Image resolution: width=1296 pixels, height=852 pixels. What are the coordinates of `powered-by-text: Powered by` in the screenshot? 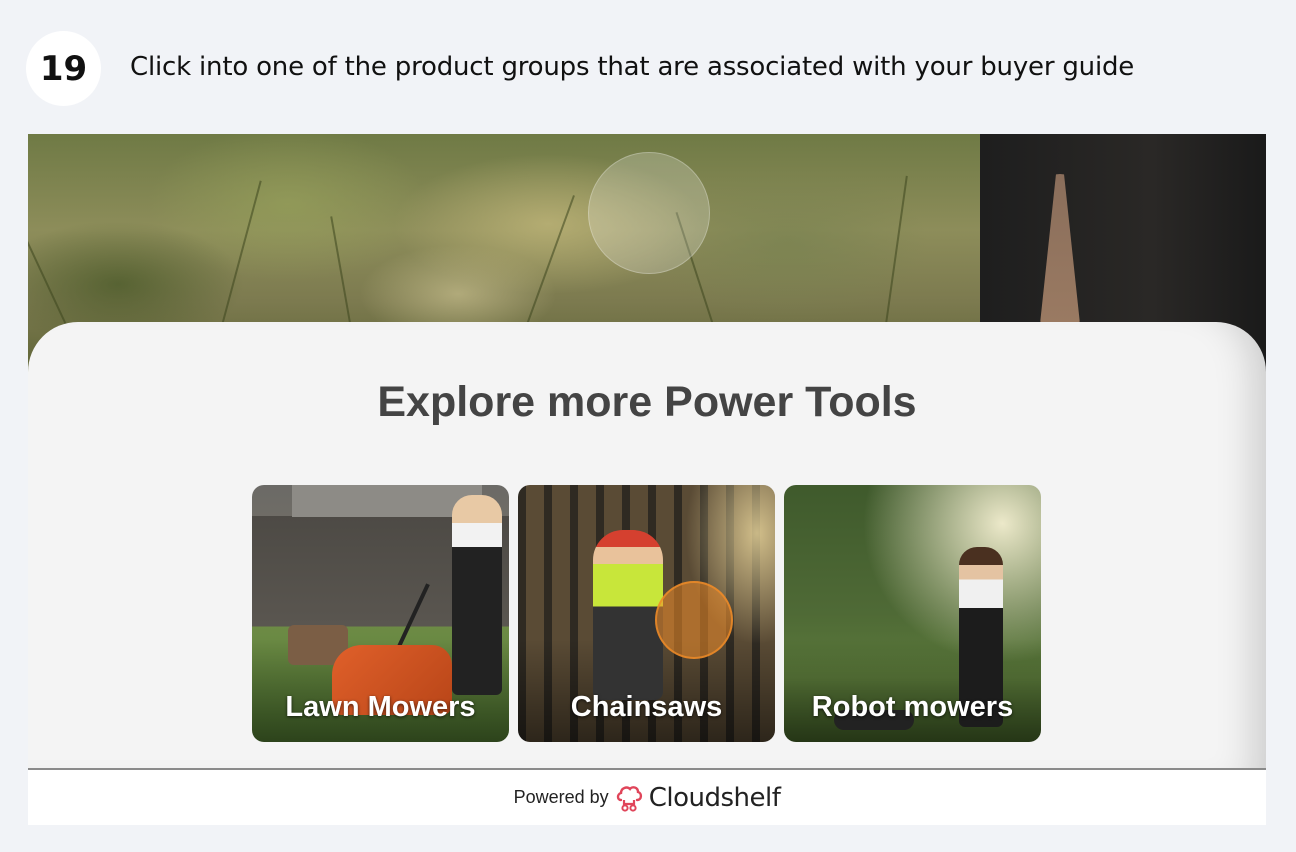 It's located at (561, 797).